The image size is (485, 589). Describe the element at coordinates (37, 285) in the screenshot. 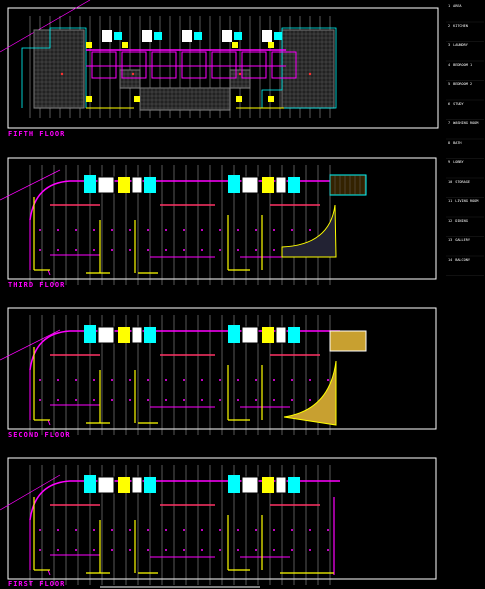

I see `third-floor-label: THIRD FLOOR` at that location.